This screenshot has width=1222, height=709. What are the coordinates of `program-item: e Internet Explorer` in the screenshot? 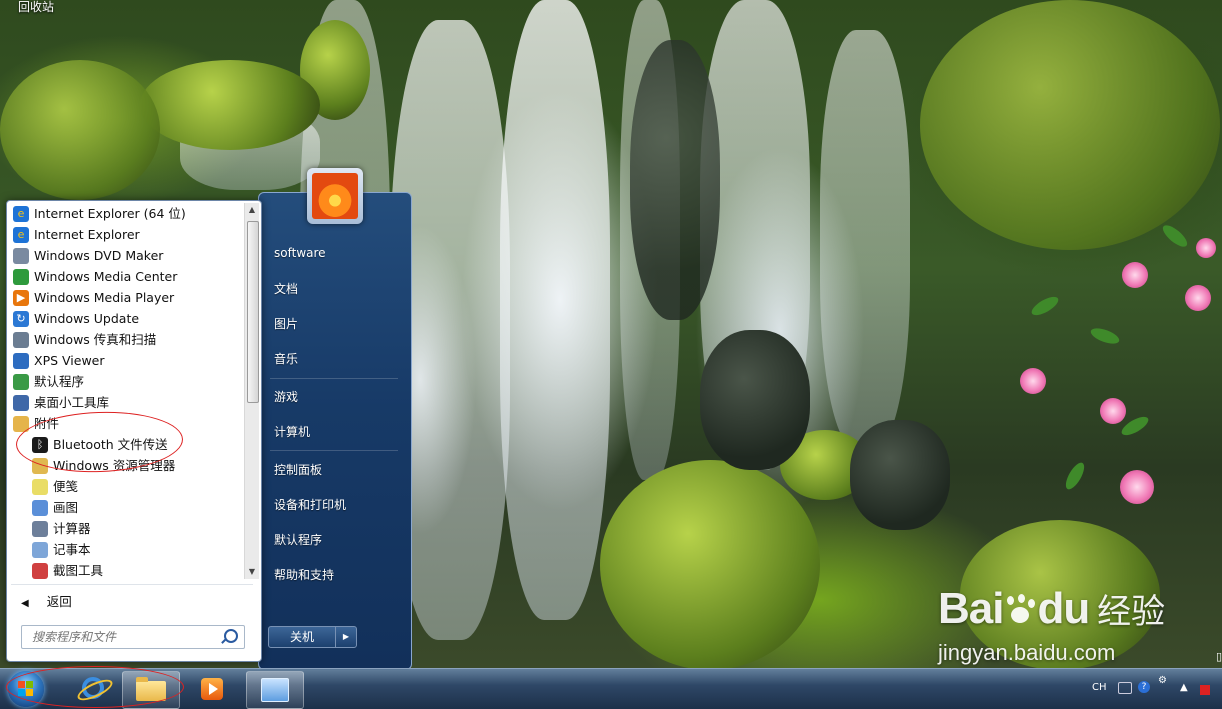 It's located at (126, 234).